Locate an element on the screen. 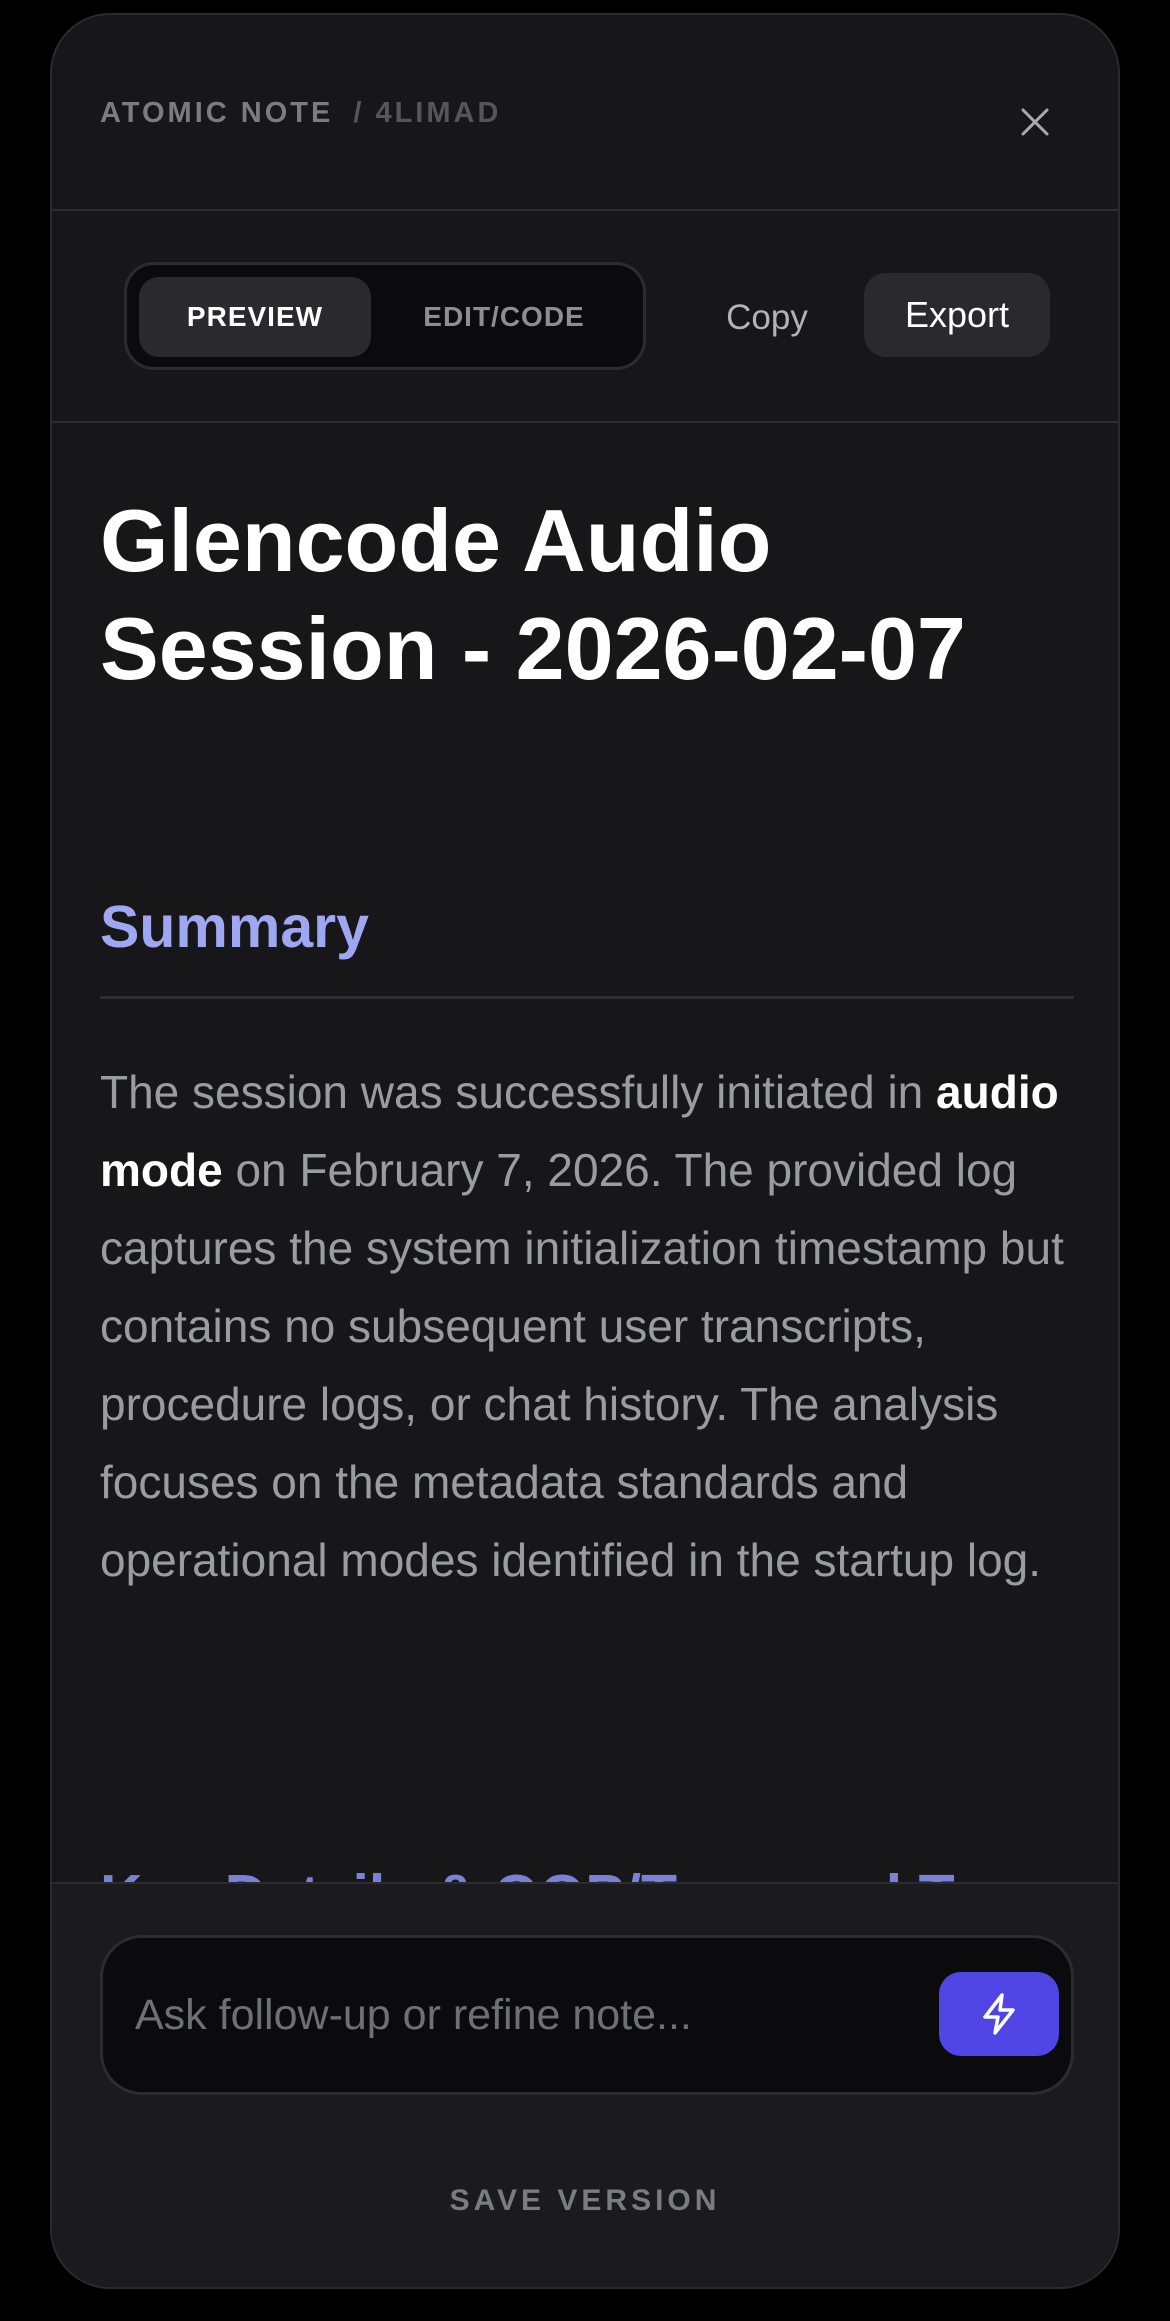  close-icon is located at coordinates (1035, 122).